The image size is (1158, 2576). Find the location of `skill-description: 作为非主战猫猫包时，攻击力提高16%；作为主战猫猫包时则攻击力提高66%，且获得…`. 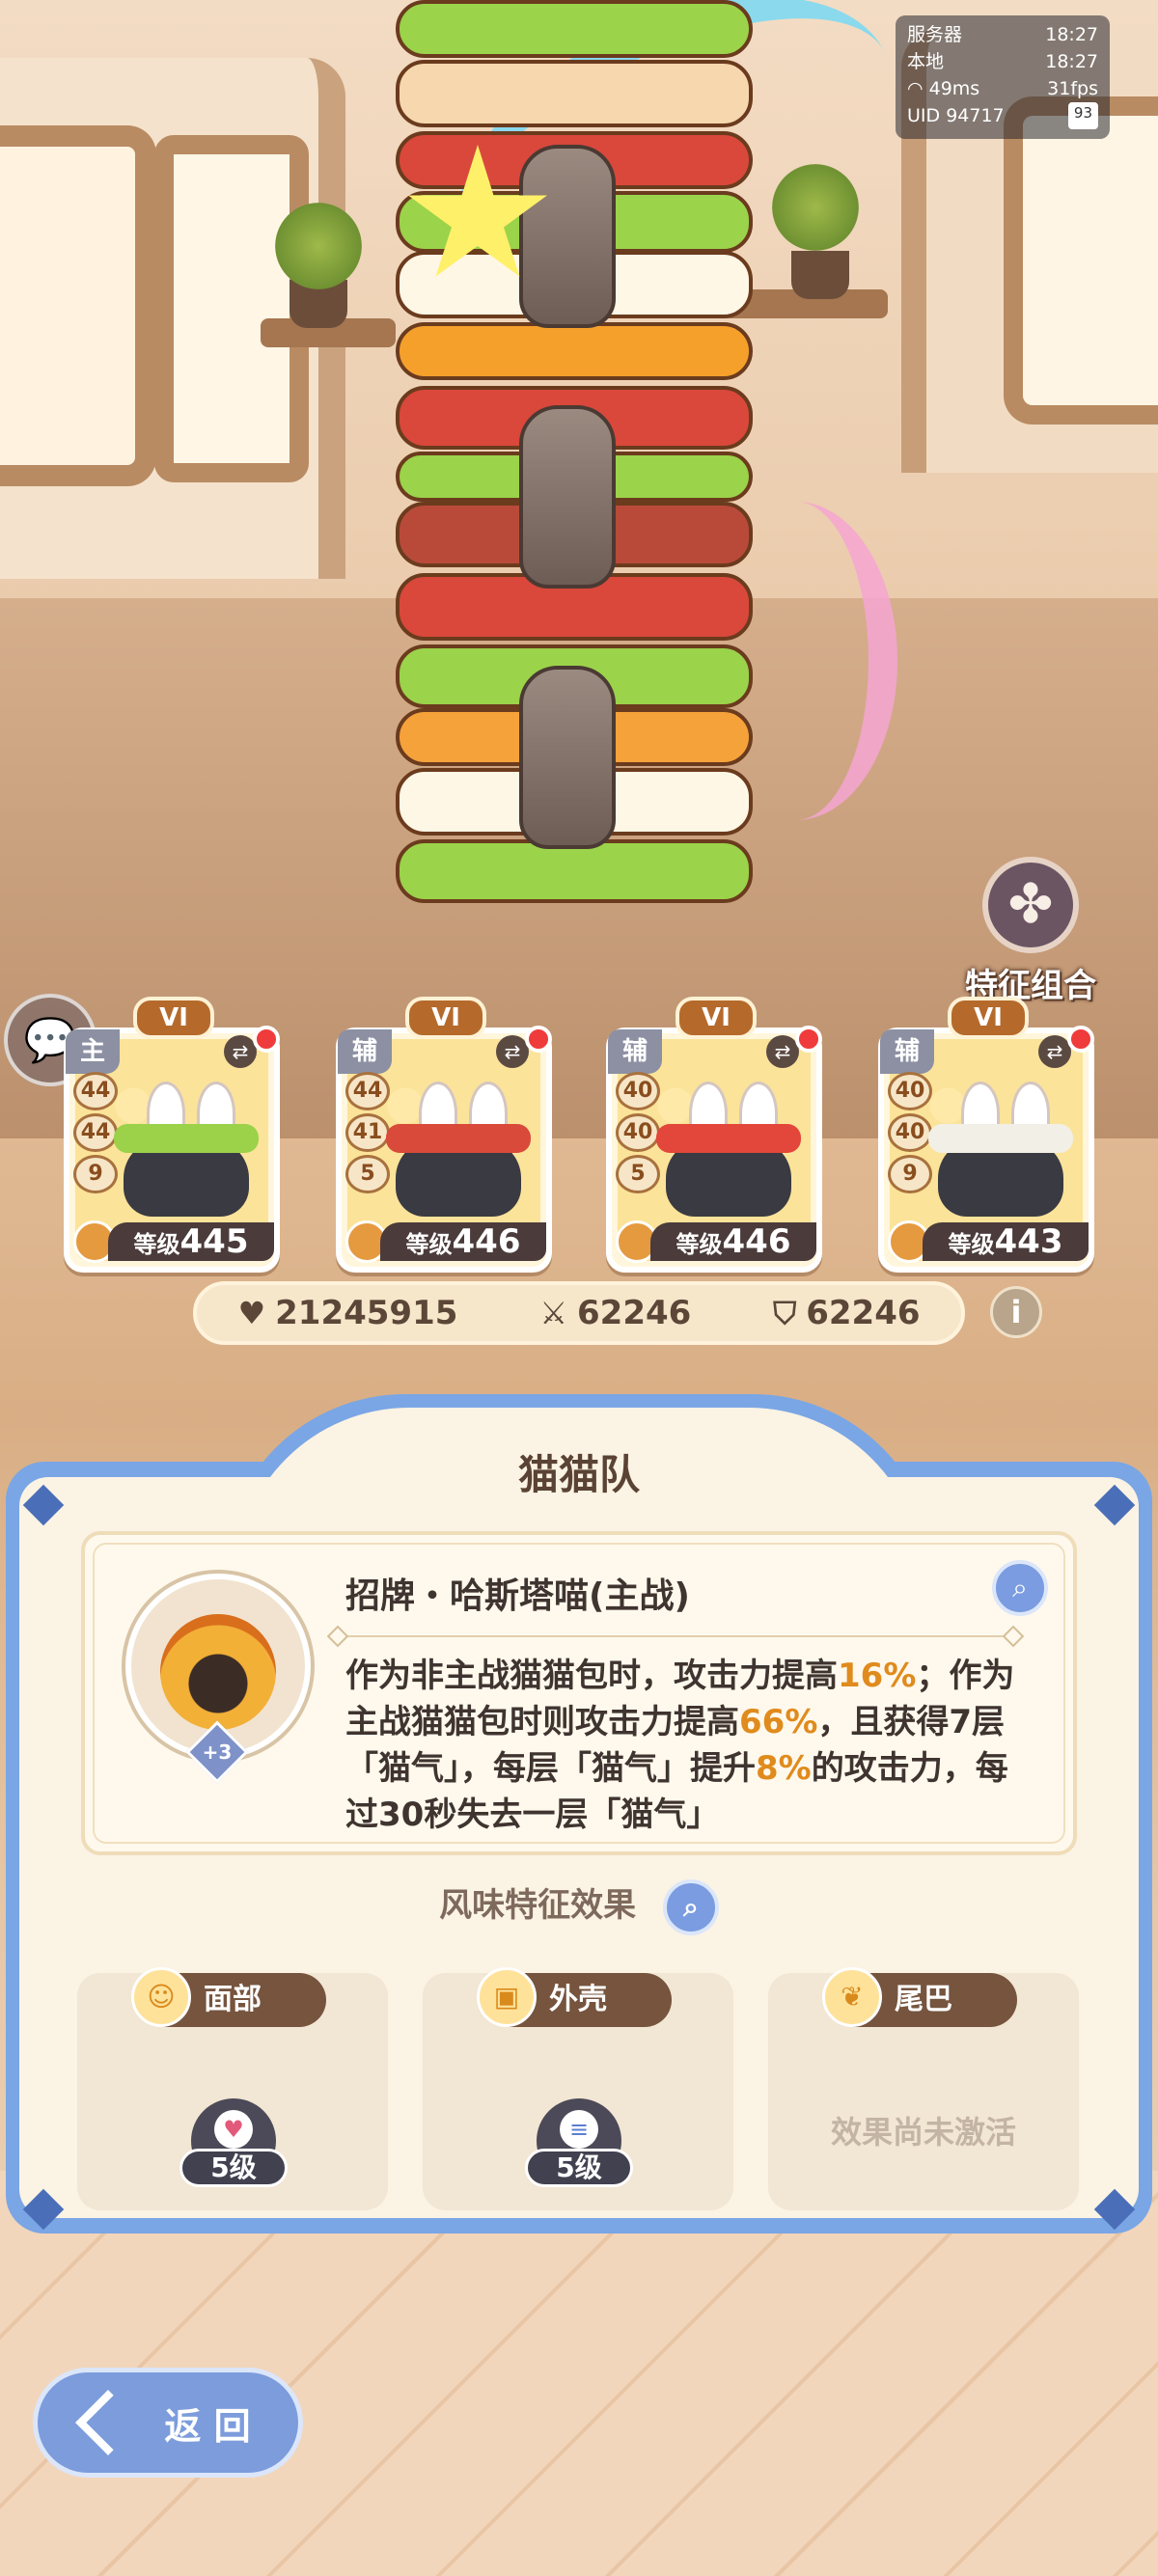

skill-description: 作为非主战猫猫包时，攻击力提高16%；作为主战猫猫包时则攻击力提高66%，且获得… is located at coordinates (683, 1748).